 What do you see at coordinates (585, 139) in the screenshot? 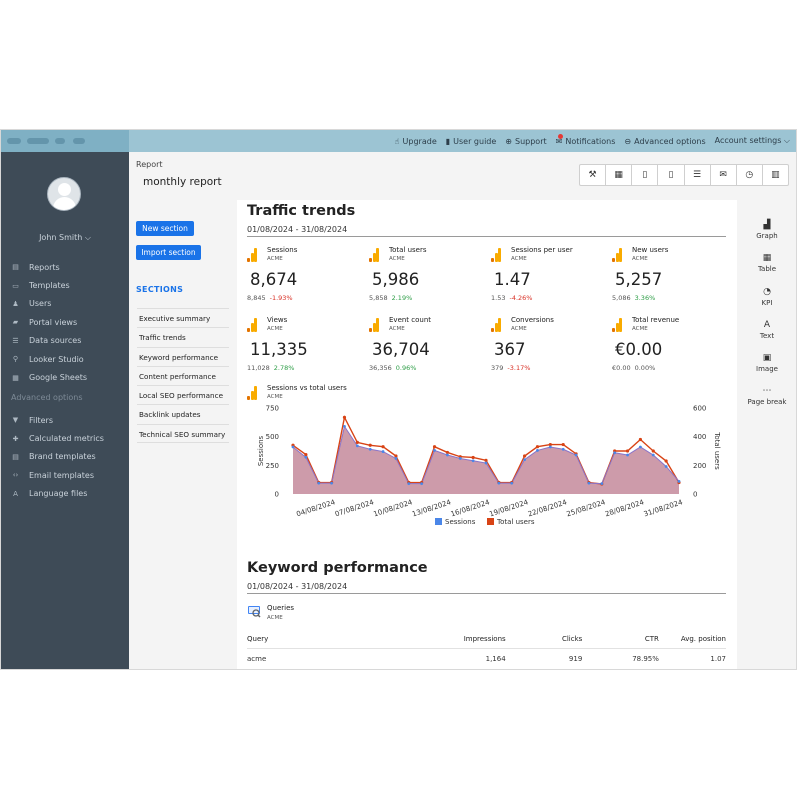
I see `topnav-notifications: ✉ Notifications` at bounding box center [585, 139].